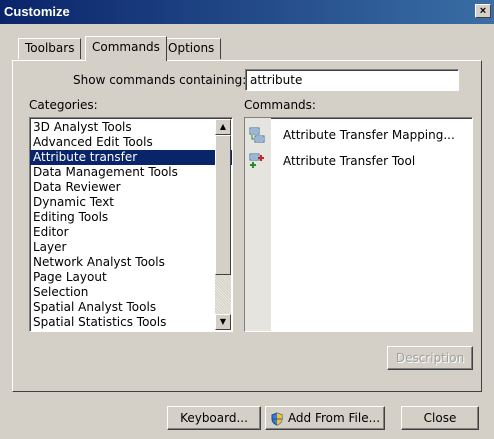  I want to click on categories-scrollbar: ▲ ▼, so click(223, 224).